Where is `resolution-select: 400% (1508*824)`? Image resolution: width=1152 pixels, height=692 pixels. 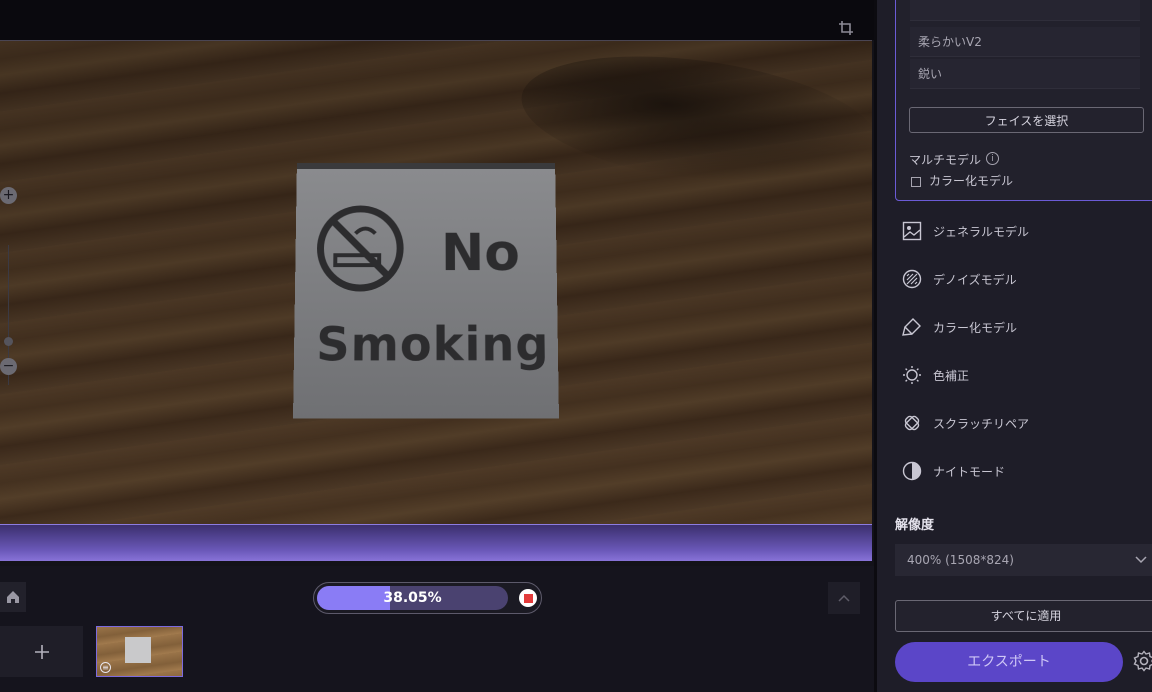 resolution-select: 400% (1508*824) is located at coordinates (1023, 560).